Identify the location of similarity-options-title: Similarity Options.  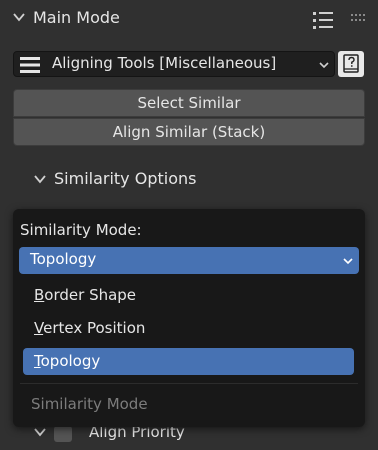
(125, 178).